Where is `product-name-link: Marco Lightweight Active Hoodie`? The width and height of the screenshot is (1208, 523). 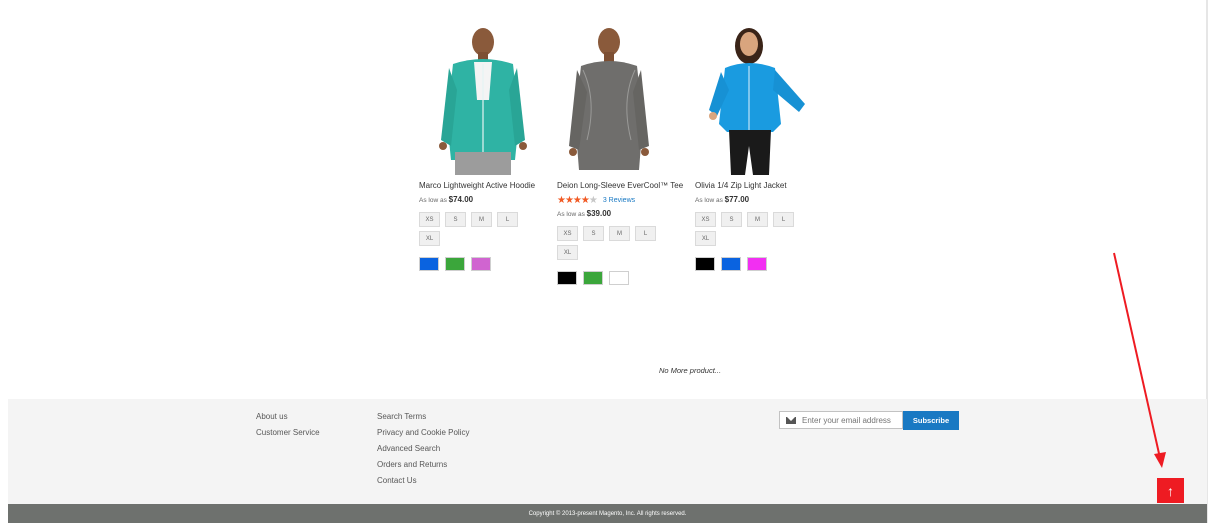 product-name-link: Marco Lightweight Active Hoodie is located at coordinates (486, 186).